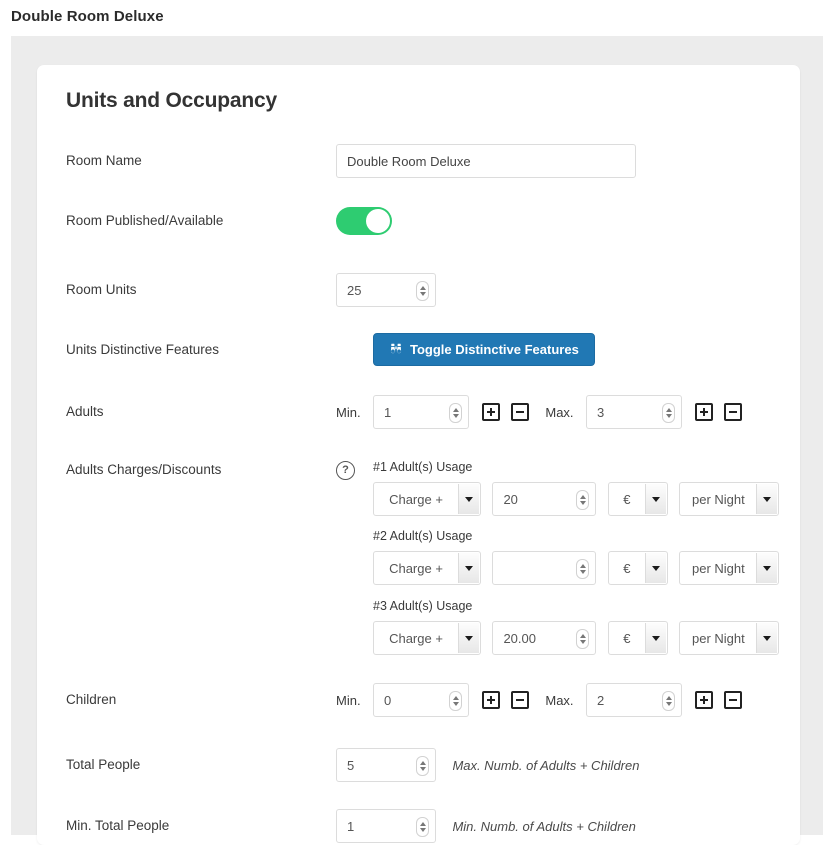  What do you see at coordinates (456, 413) in the screenshot?
I see `adults-min-stepper` at bounding box center [456, 413].